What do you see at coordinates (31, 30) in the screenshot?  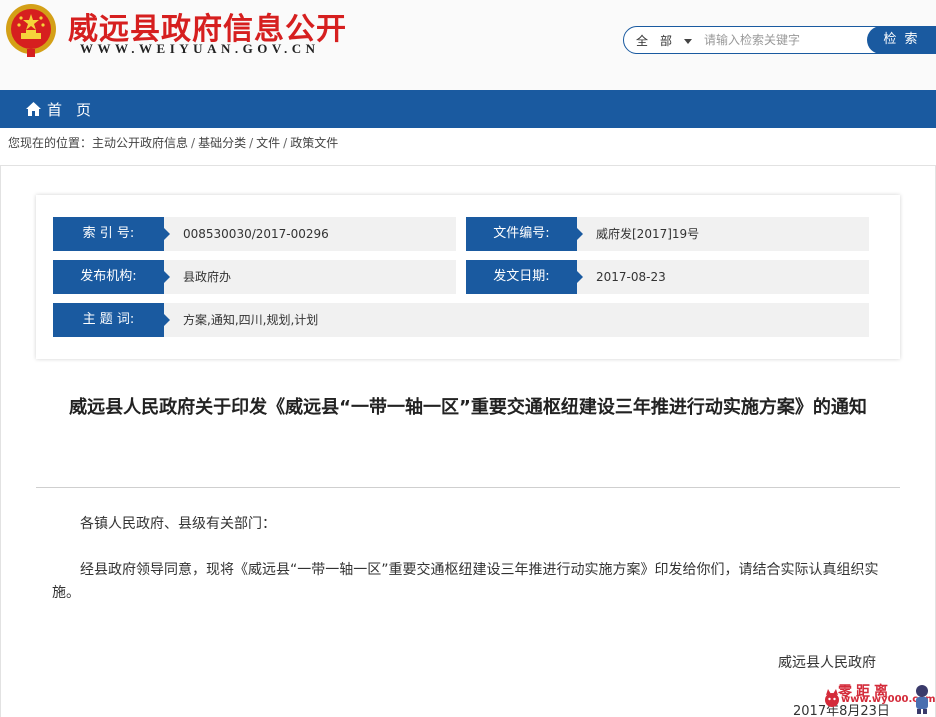 I see `national-emblem-icon` at bounding box center [31, 30].